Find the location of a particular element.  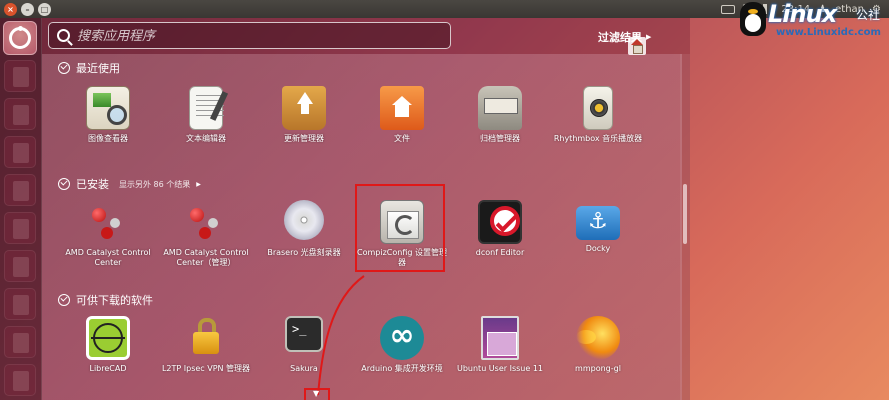

app-label: 更新管理器 is located at coordinates (304, 138).